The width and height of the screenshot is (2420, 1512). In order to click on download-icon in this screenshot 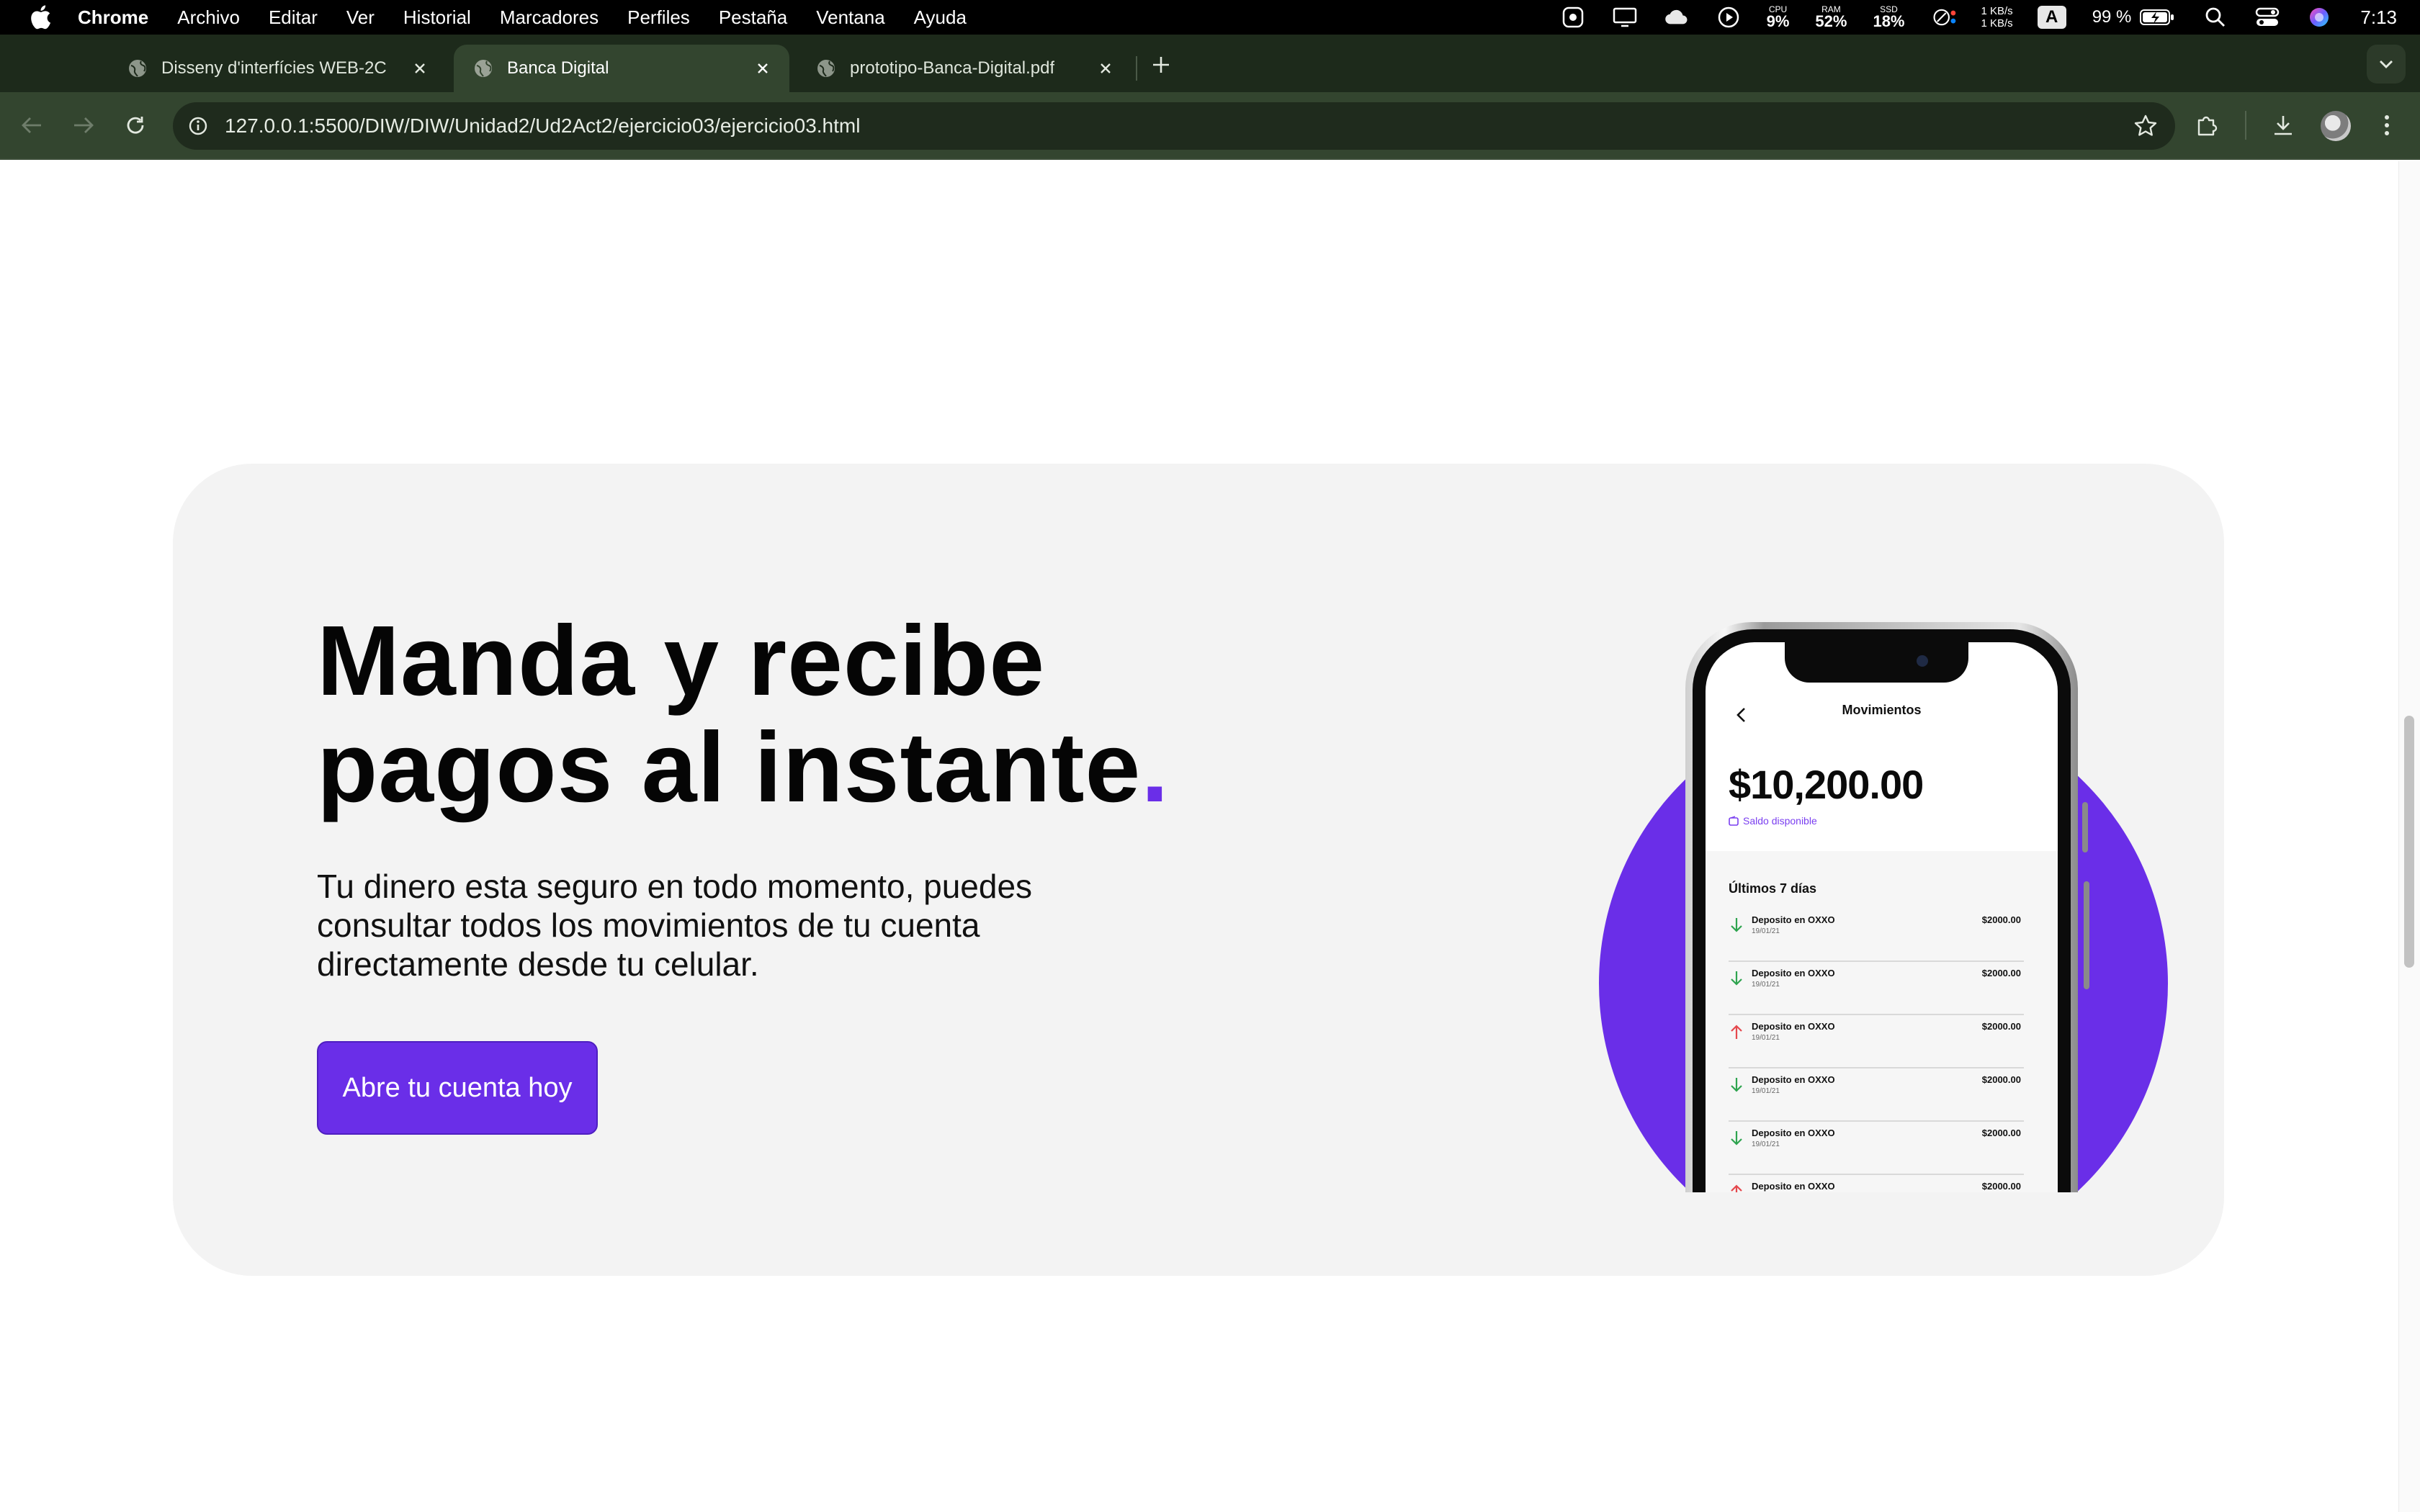, I will do `click(2283, 125)`.